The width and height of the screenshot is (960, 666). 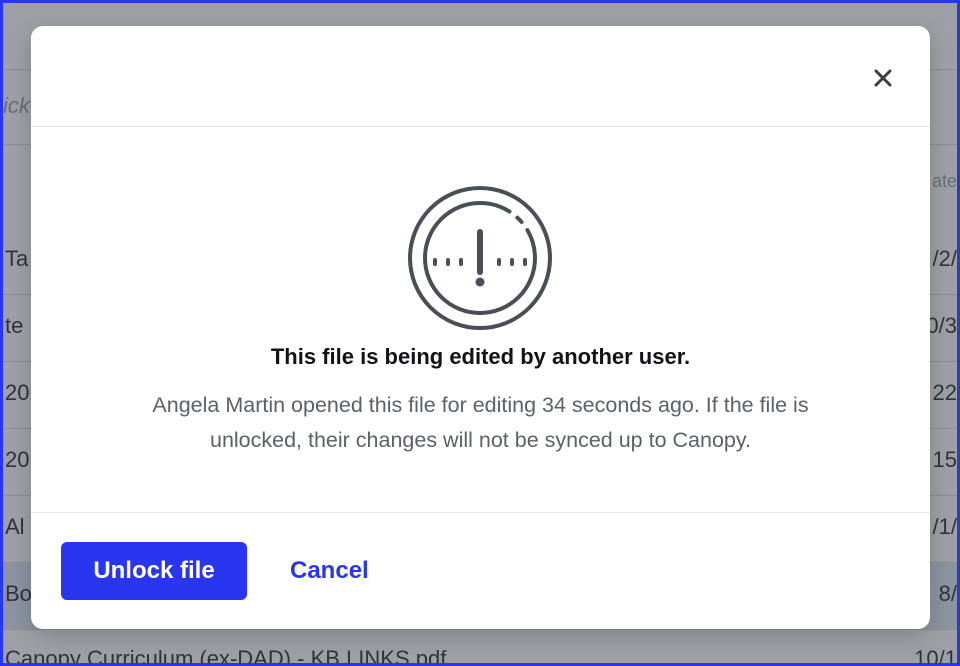 I want to click on close-icon, so click(x=883, y=78).